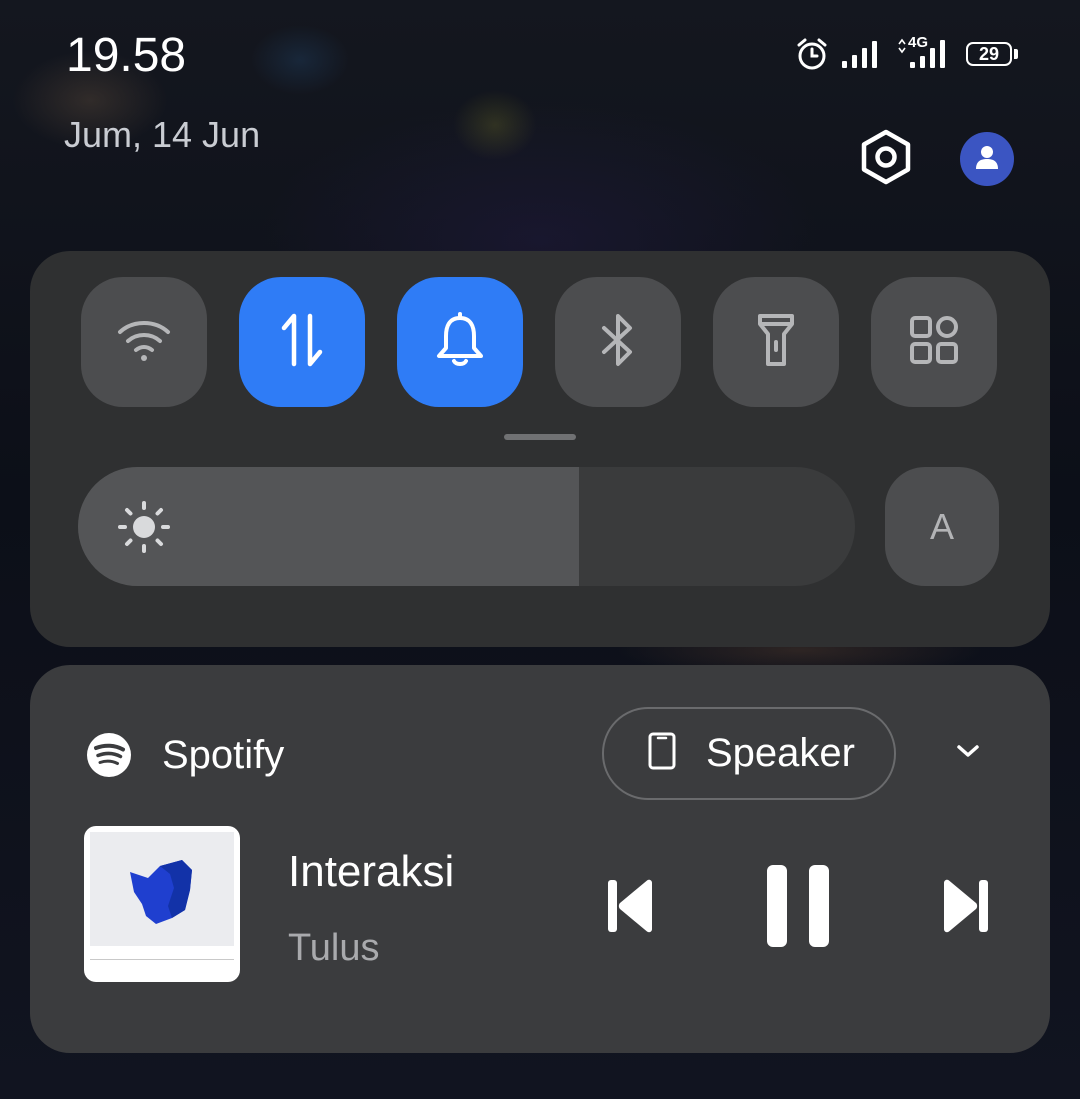 The height and width of the screenshot is (1099, 1080). I want to click on profile-button, so click(987, 159).